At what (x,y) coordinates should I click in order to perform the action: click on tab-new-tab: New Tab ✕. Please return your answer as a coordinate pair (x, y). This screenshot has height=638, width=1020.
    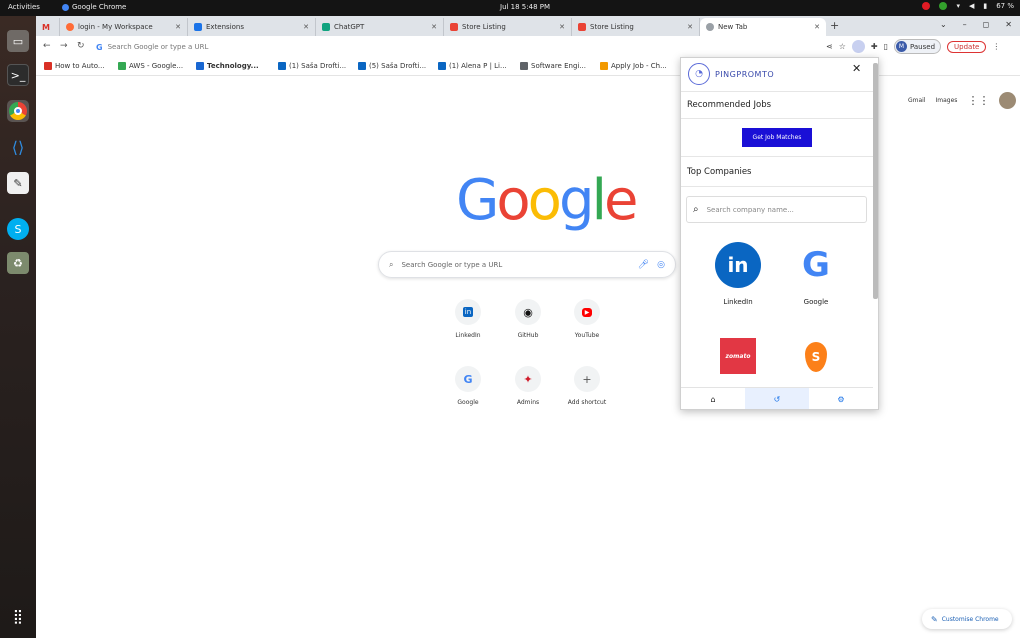
    Looking at the image, I should click on (763, 27).